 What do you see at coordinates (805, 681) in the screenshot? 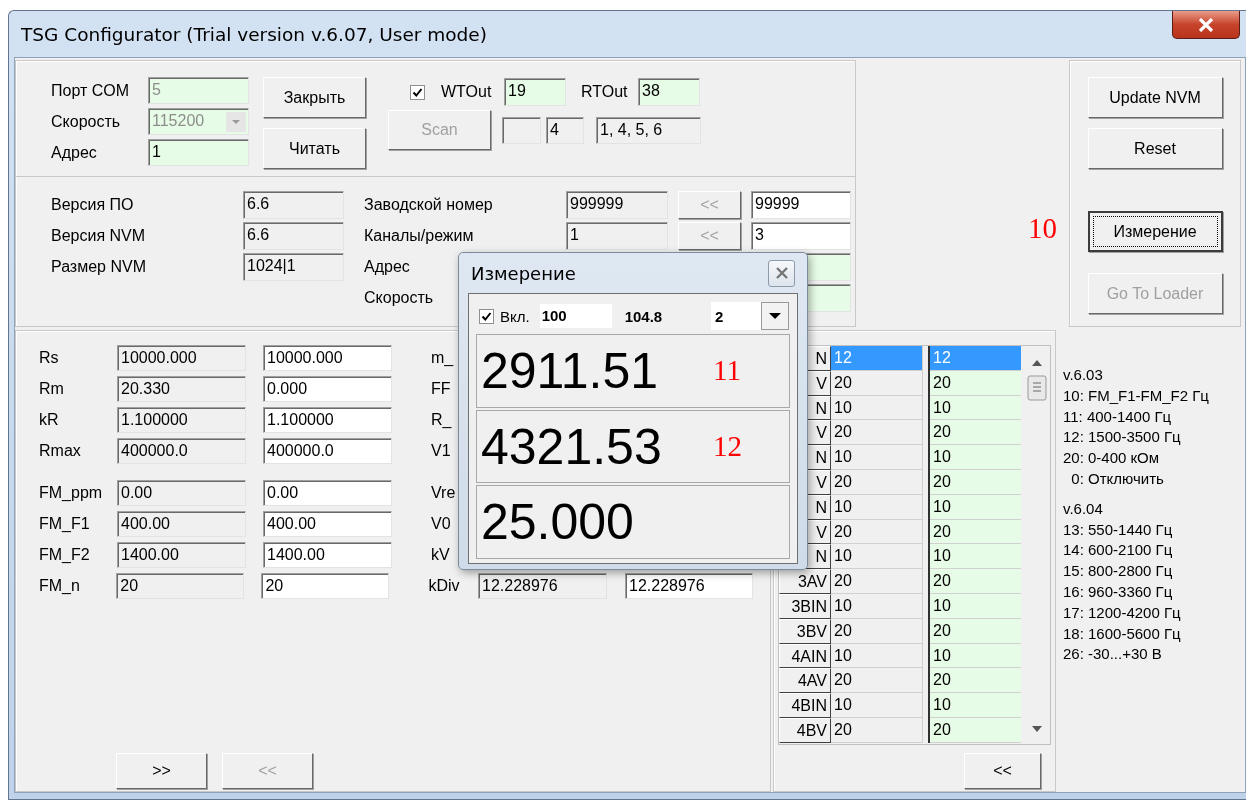
I see `row-header: 4AV` at bounding box center [805, 681].